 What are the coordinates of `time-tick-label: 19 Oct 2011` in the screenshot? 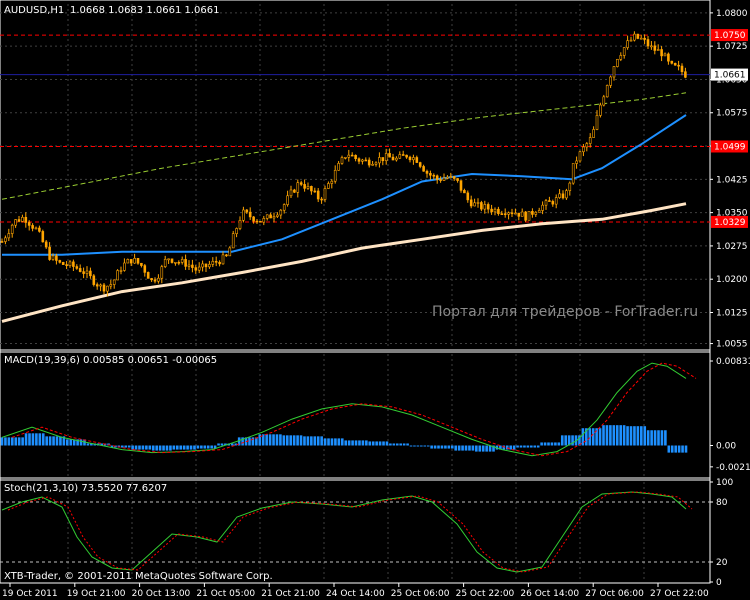 It's located at (30, 594).